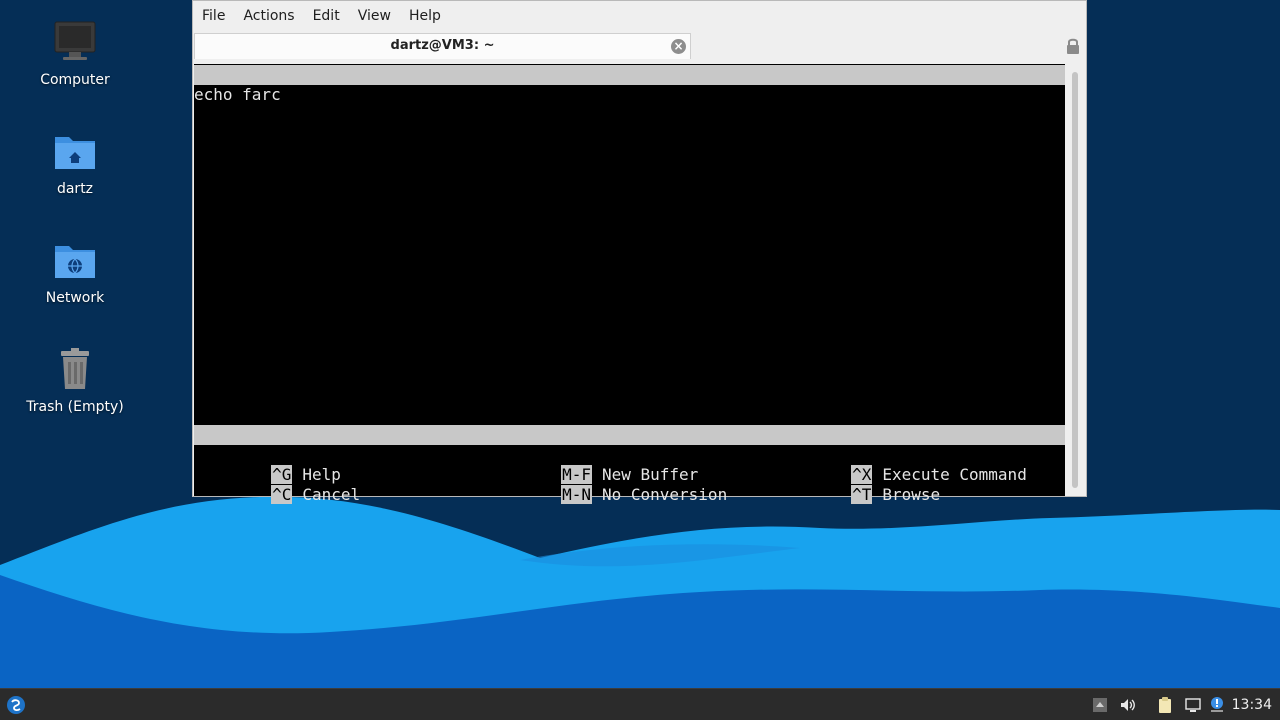  I want to click on desktop-icon-label: Network, so click(75, 298).